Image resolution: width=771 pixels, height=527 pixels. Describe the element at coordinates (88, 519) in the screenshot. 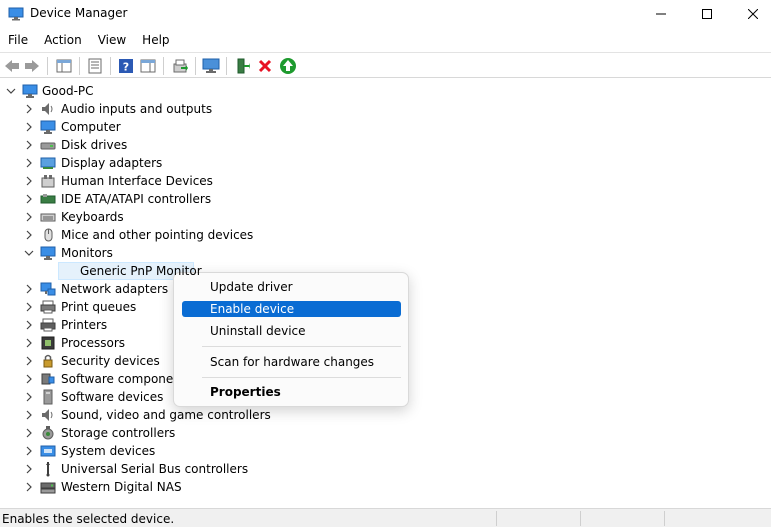

I see `status-text: Enables the selected device.` at that location.